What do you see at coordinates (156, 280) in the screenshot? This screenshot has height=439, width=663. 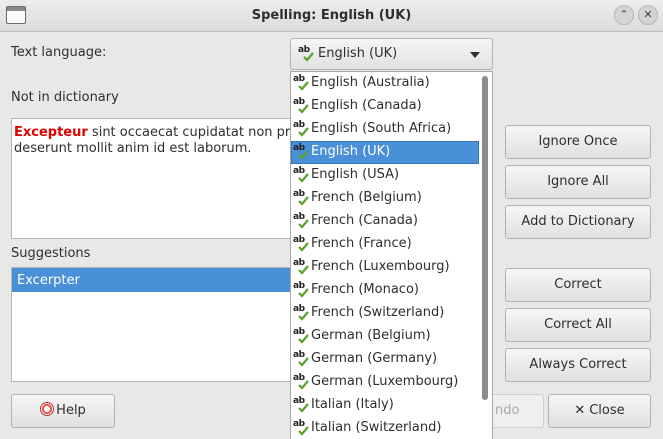 I see `suggestion-item: Excerpter` at bounding box center [156, 280].